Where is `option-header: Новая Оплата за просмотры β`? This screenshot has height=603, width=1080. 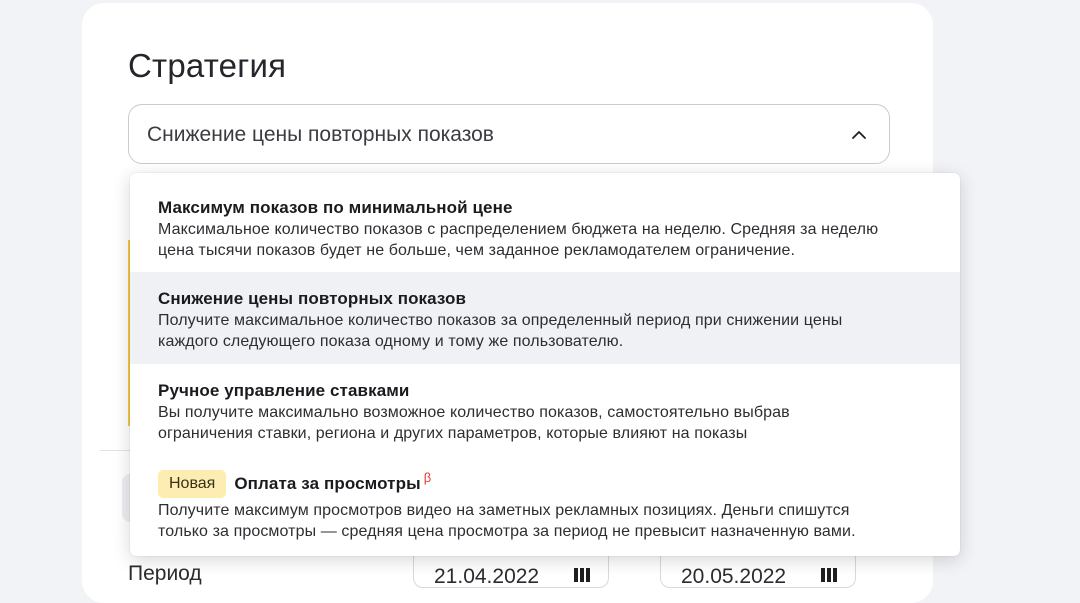
option-header: Новая Оплата за просмотры β is located at coordinates (294, 484).